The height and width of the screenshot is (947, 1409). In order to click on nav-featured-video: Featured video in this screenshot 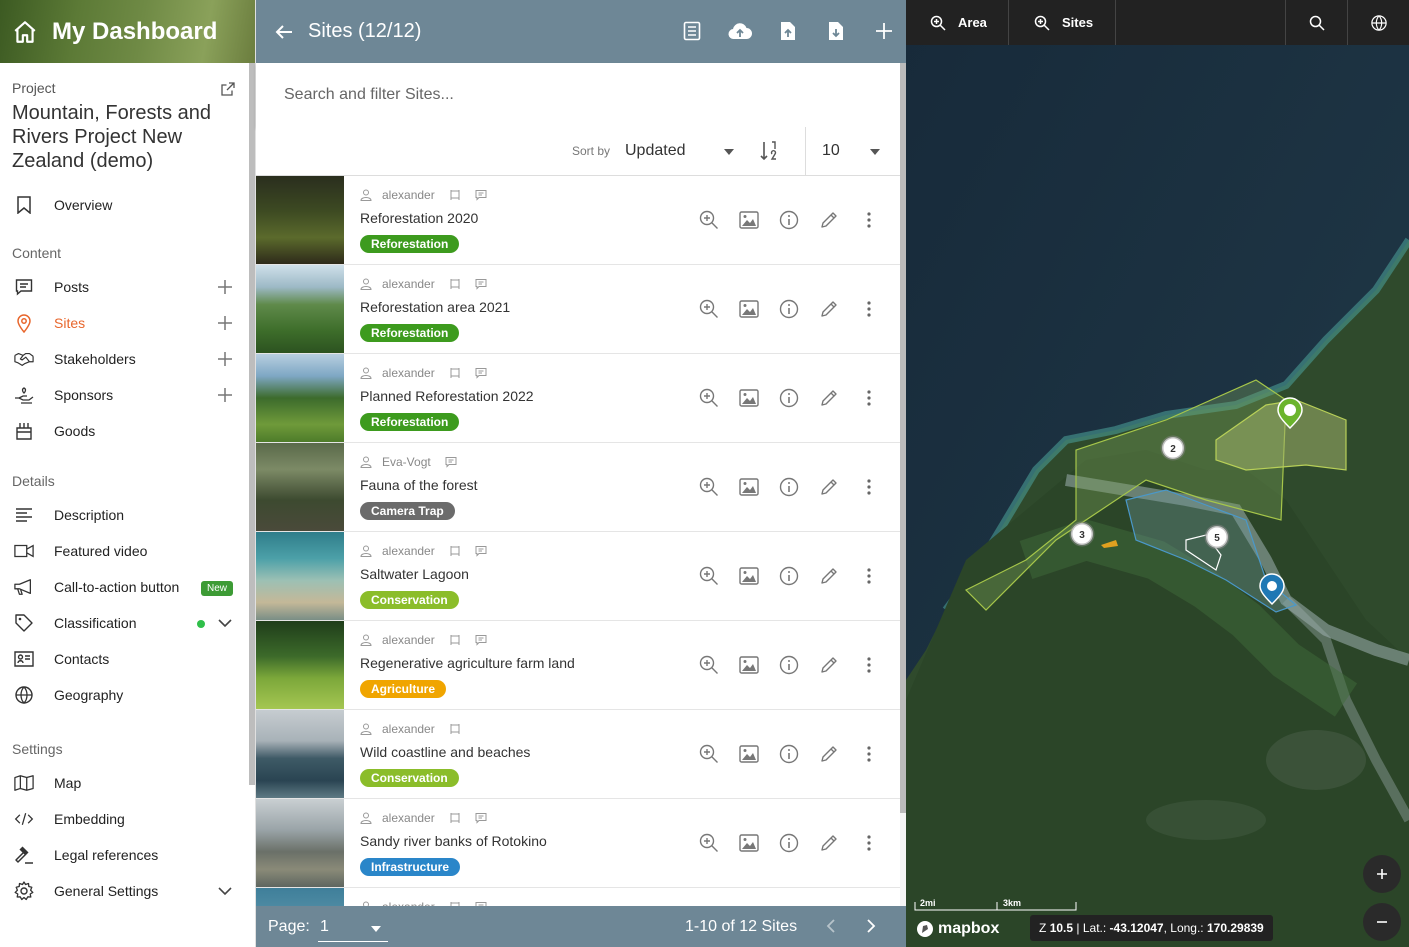, I will do `click(127, 551)`.